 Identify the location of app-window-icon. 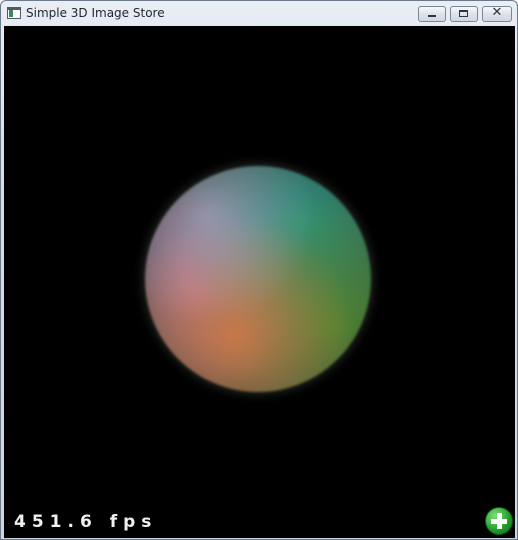
(14, 13).